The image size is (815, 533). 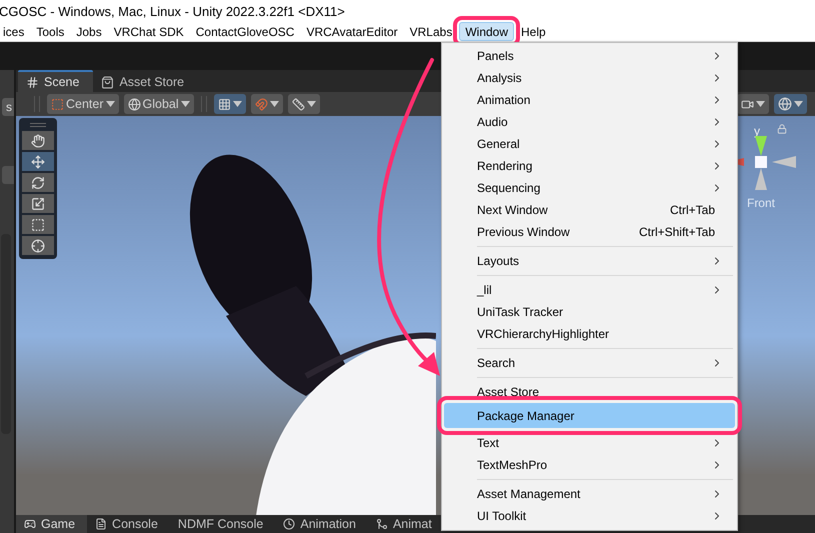 What do you see at coordinates (172, 11) in the screenshot?
I see `window-title: CGOSC - Windows, Mac, Linux - Unity 2022.3.22f1 <DX11>` at bounding box center [172, 11].